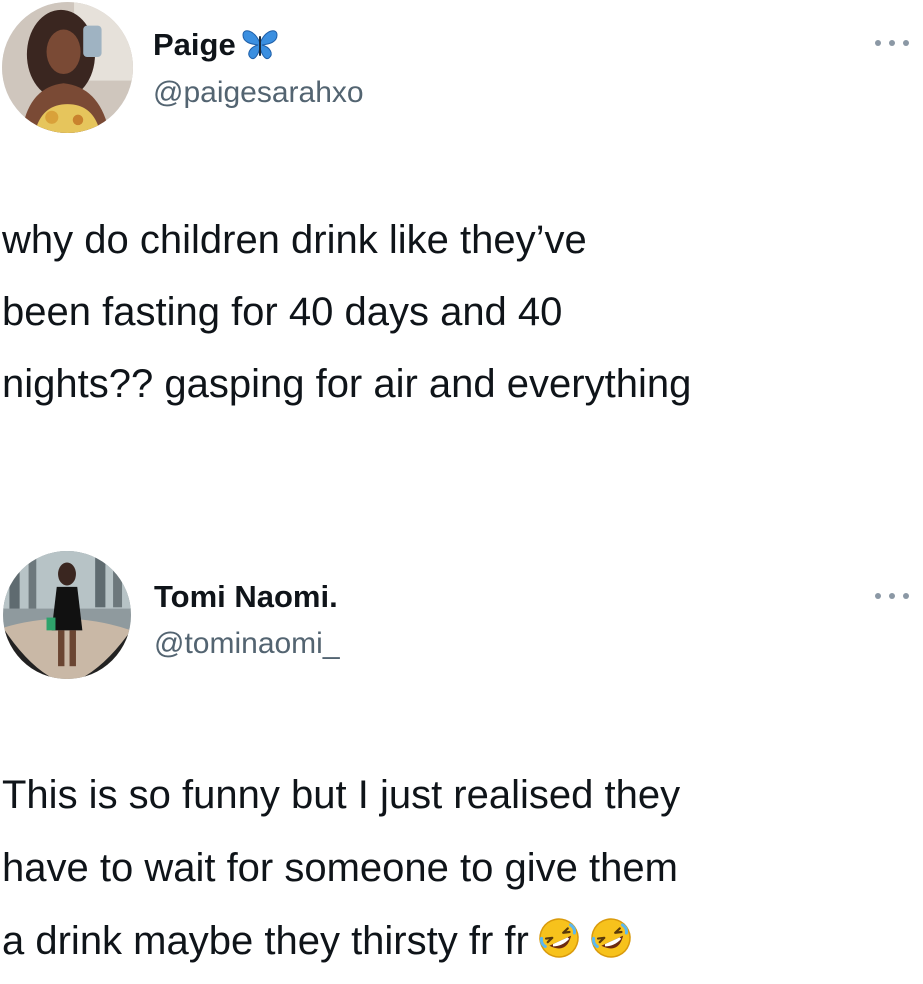 This screenshot has width=923, height=984. What do you see at coordinates (260, 44) in the screenshot?
I see `butterfly-icon` at bounding box center [260, 44].